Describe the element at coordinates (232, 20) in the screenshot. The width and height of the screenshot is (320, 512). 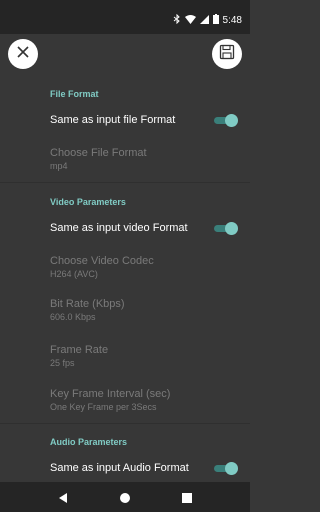
I see `status-time: 5:48` at that location.